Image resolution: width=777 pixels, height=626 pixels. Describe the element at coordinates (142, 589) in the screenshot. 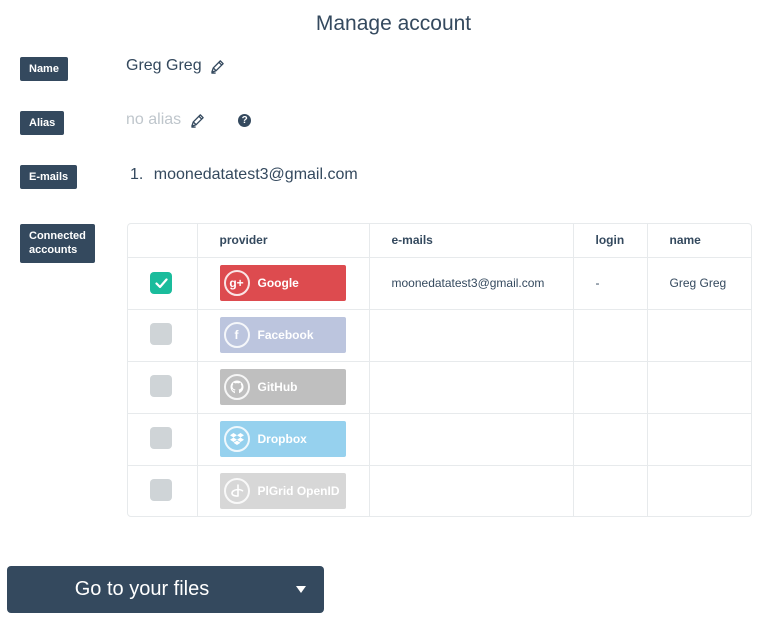

I see `go-to-files-label: Go to your files` at that location.